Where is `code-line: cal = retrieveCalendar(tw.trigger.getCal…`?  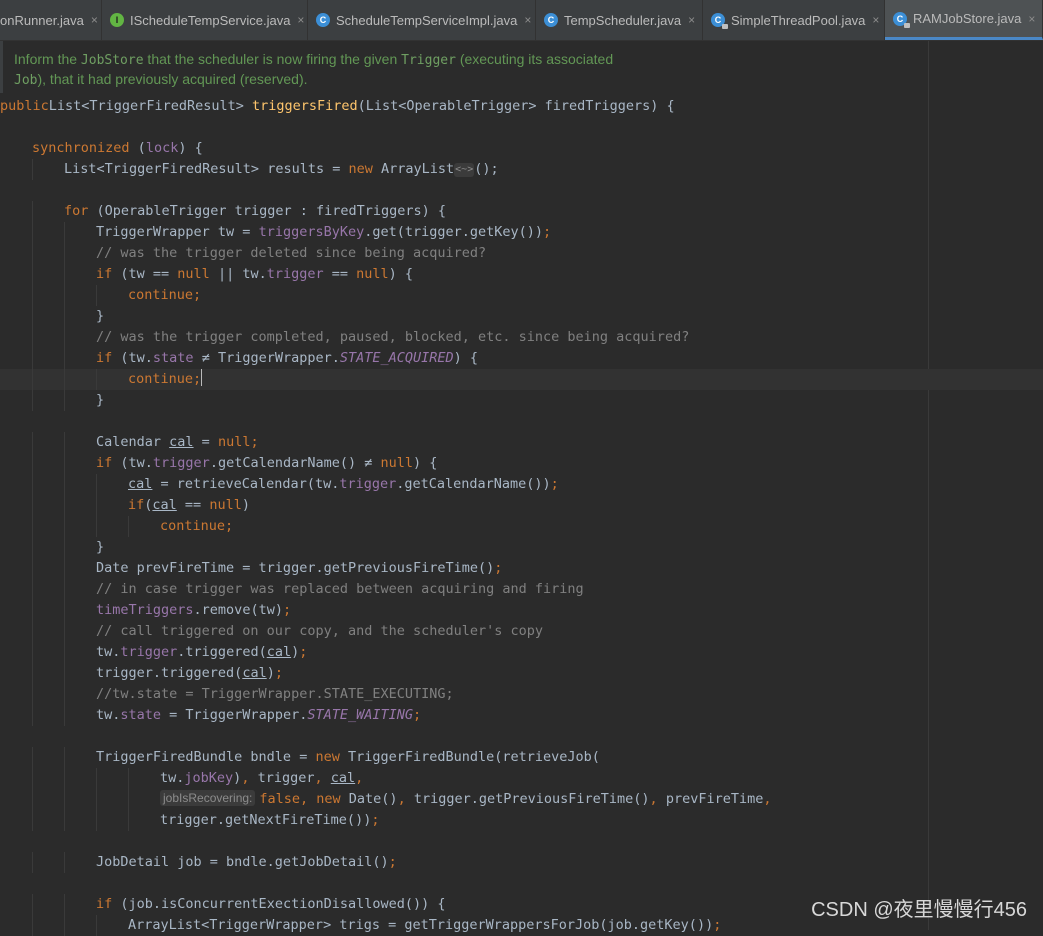
code-line: cal = retrieveCalendar(tw.trigger.getCal… is located at coordinates (521, 484).